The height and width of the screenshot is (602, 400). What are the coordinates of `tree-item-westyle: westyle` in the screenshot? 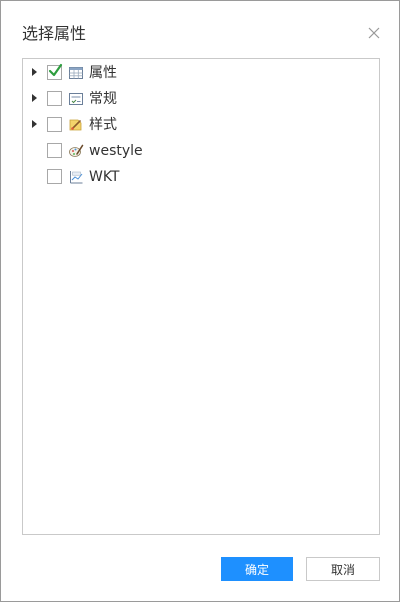 It's located at (201, 151).